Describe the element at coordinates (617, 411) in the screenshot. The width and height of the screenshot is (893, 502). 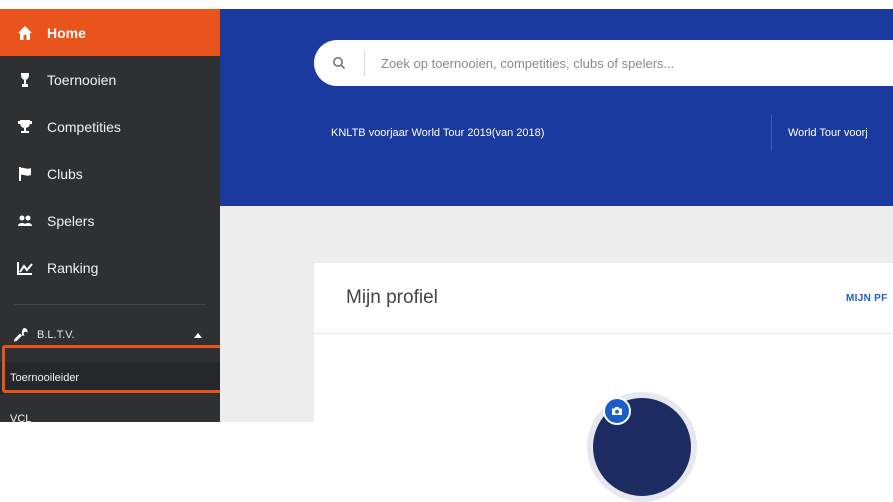
I see `camera-icon` at that location.